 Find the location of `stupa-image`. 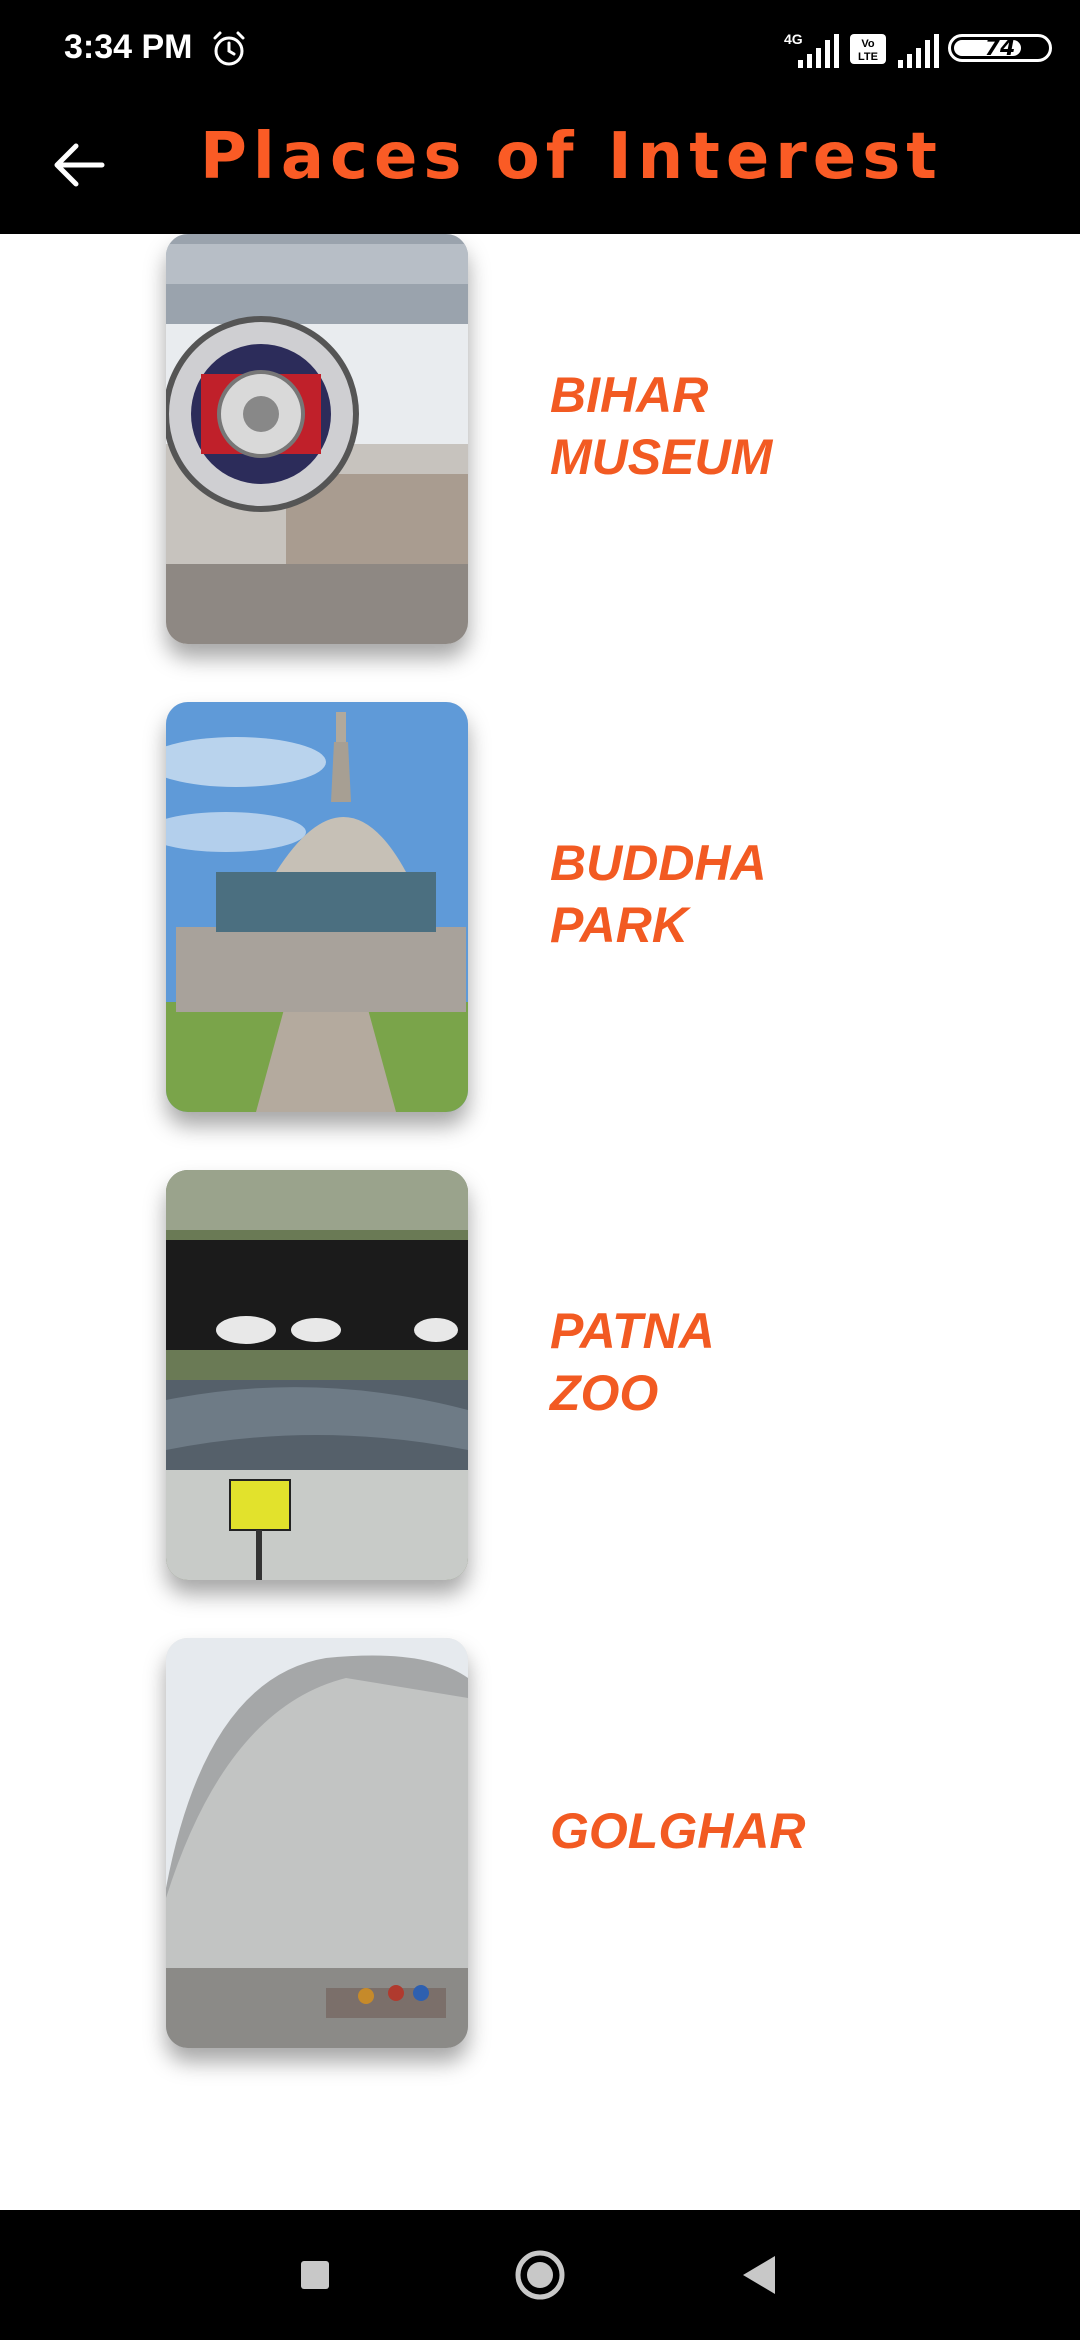

stupa-image is located at coordinates (317, 907).